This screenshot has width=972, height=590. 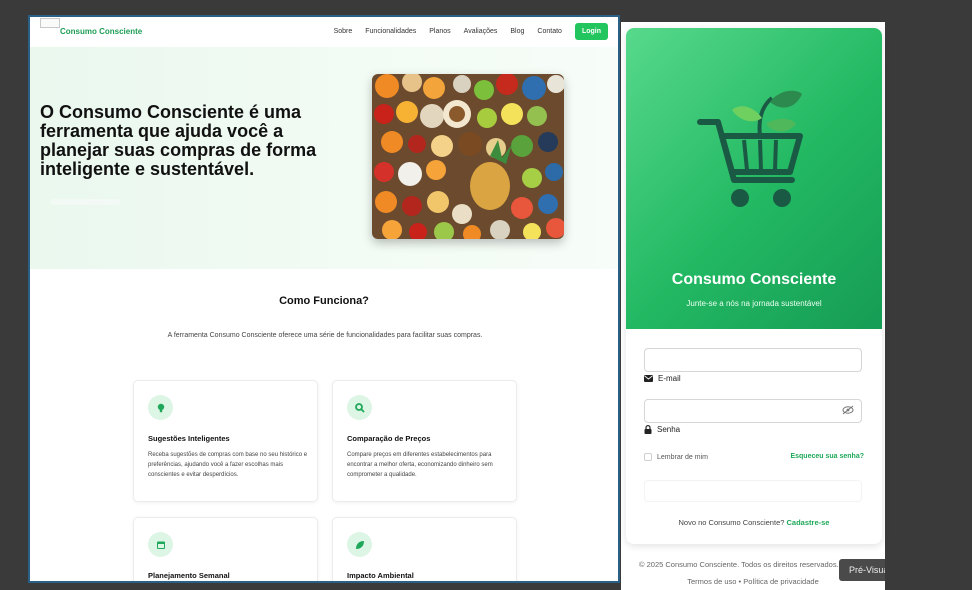 What do you see at coordinates (711, 581) in the screenshot?
I see `terms-link: Termos de uso` at bounding box center [711, 581].